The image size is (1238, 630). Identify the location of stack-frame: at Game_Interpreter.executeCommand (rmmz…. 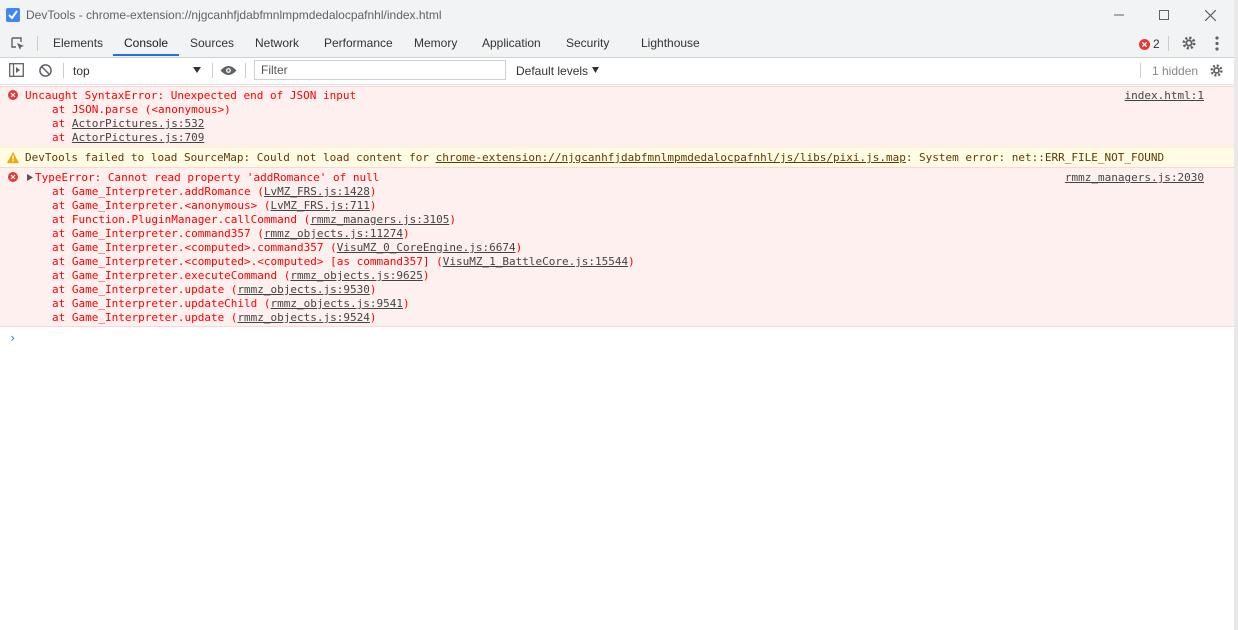
(241, 276).